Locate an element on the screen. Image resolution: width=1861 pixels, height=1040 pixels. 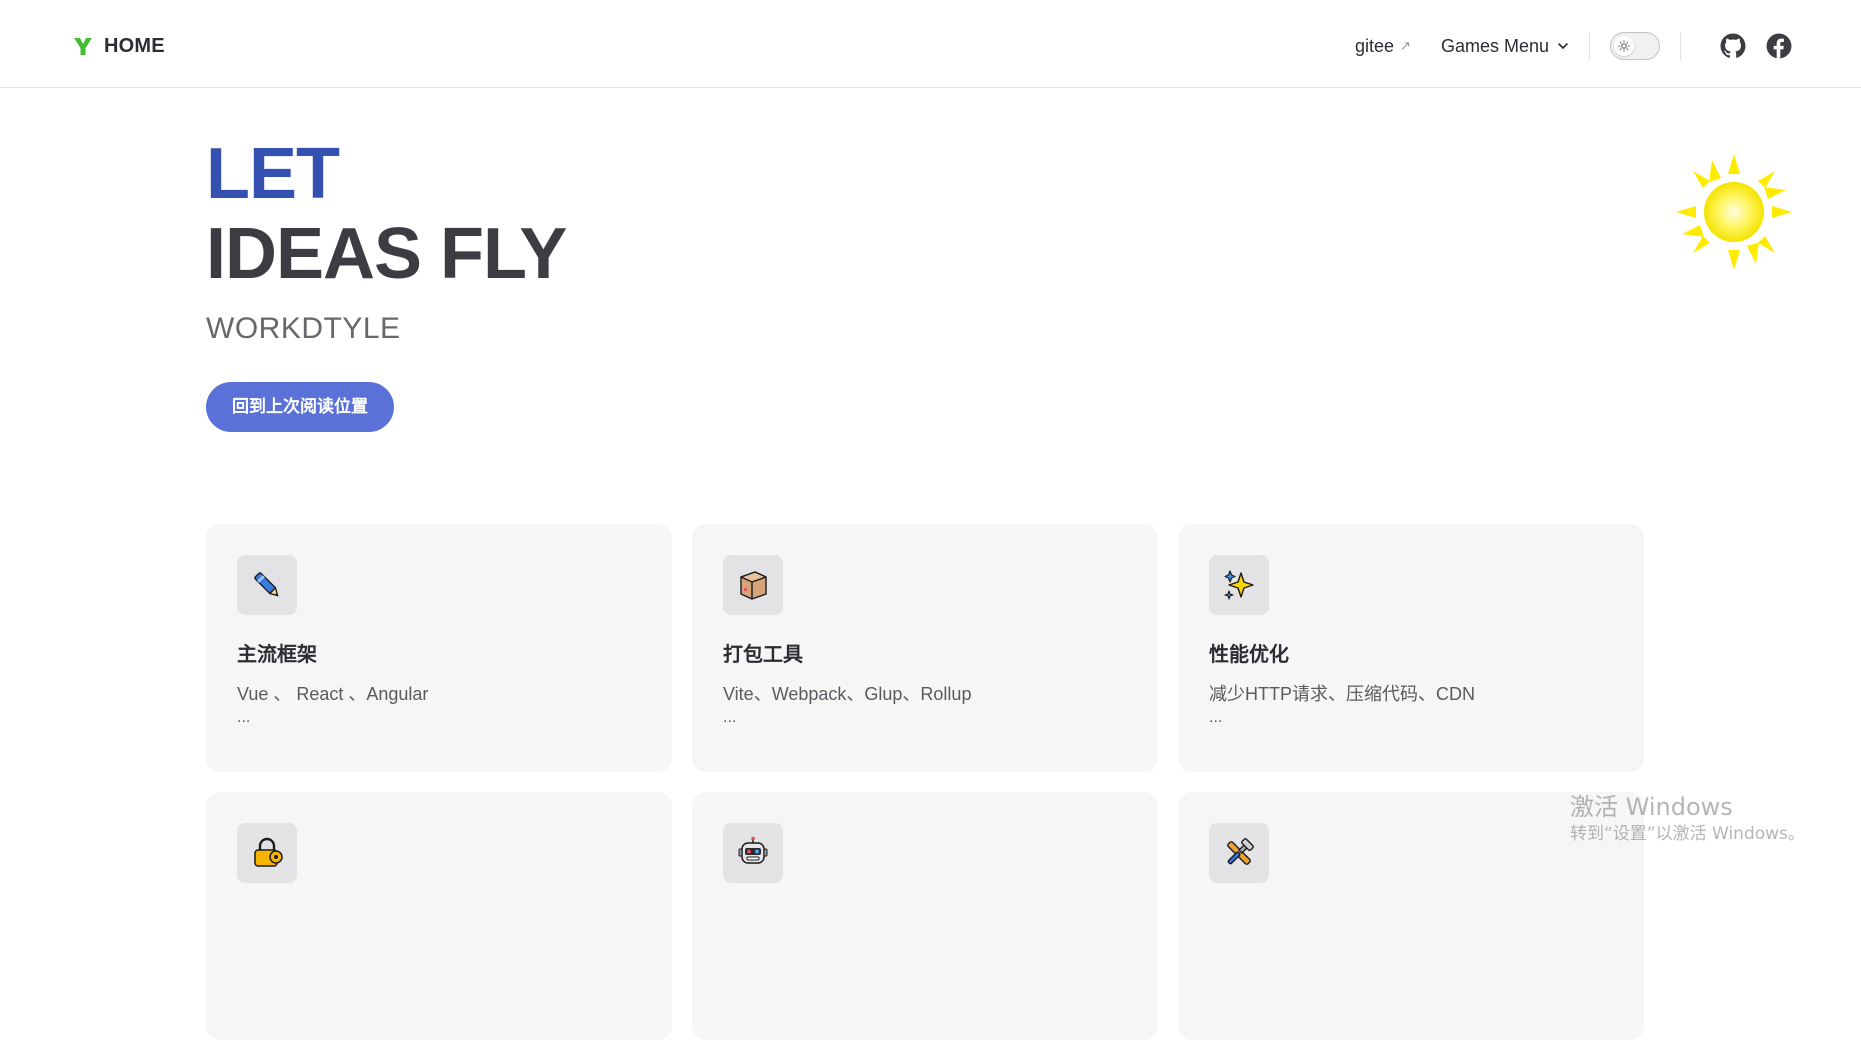
hero-name: LET is located at coordinates (273, 174).